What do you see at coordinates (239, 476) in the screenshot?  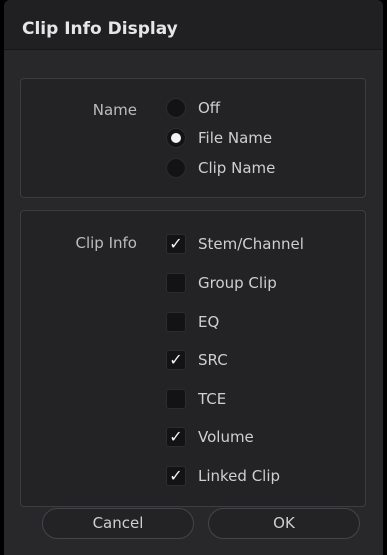 I see `linked-clip-label: Linked Clip` at bounding box center [239, 476].